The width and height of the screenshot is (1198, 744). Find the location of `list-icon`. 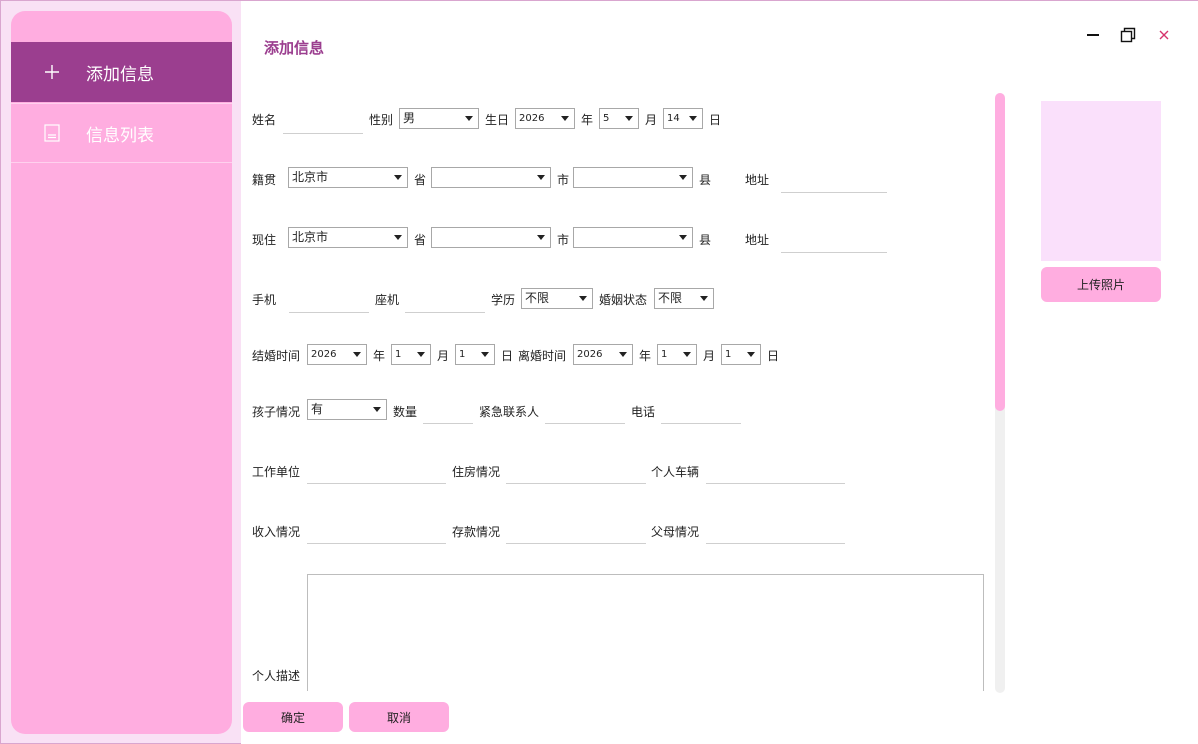

list-icon is located at coordinates (52, 133).